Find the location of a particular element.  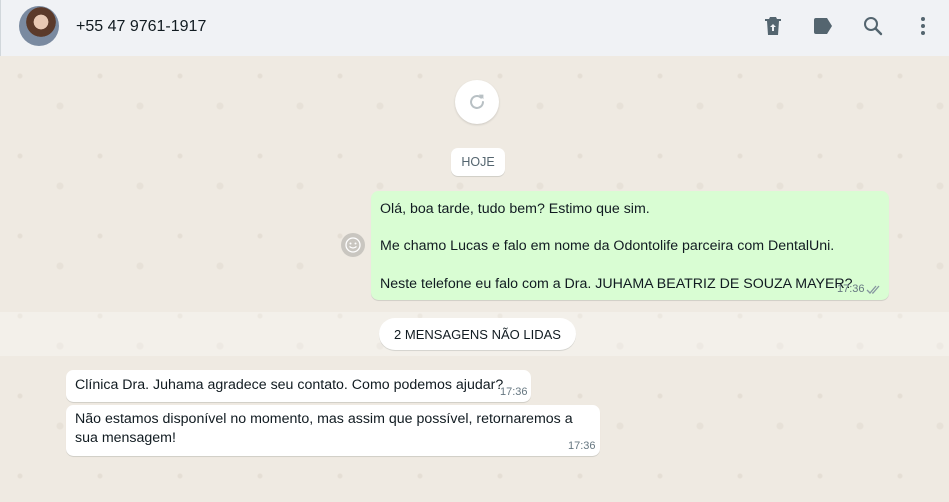

chat-header: +55 47 9761-1917 is located at coordinates (474, 28).